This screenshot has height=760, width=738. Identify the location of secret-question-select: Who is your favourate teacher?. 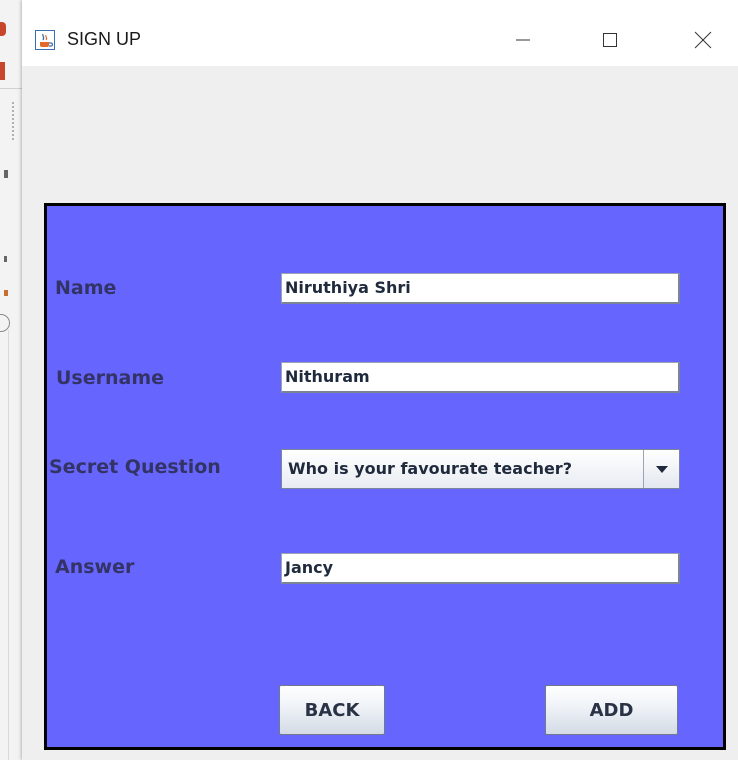
(480, 469).